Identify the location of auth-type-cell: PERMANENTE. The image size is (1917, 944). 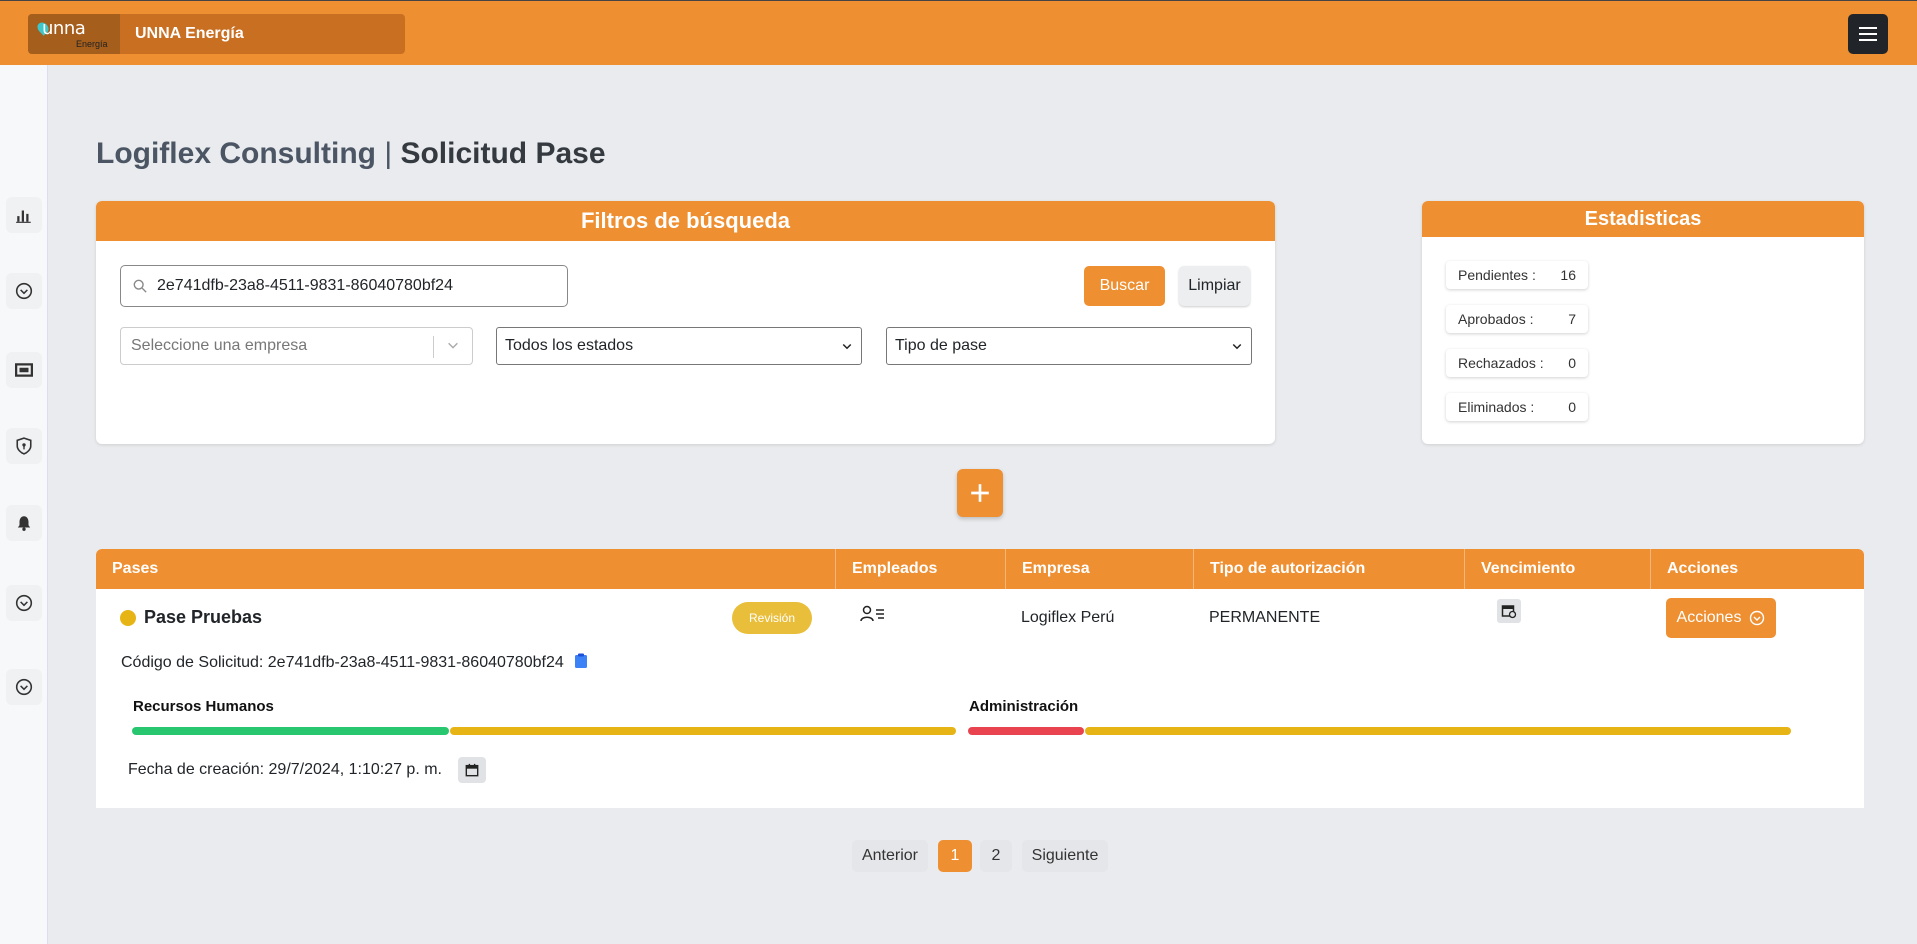
(1265, 617).